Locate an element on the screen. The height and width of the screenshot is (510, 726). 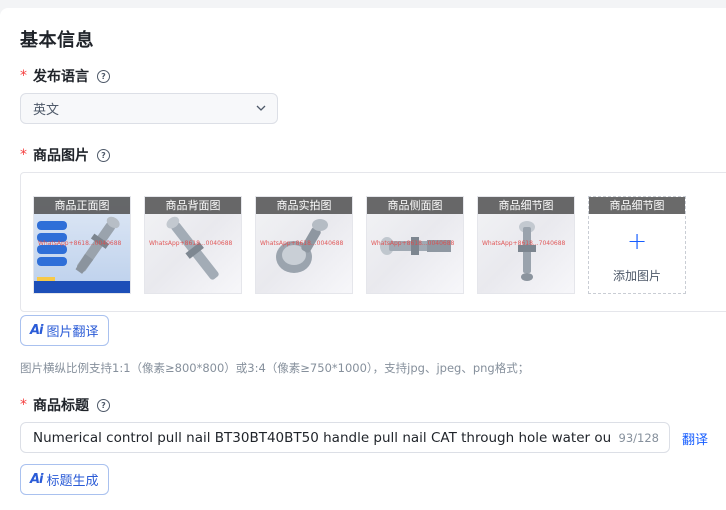
product-image-front: 商品正面图 WhatsApp+8618...0040688 is located at coordinates (82, 245).